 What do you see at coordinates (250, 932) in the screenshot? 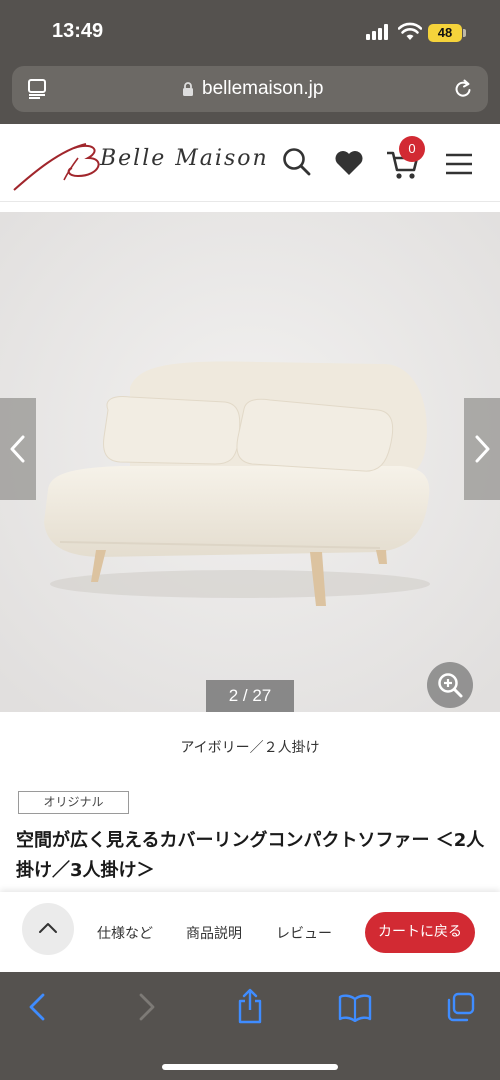
I see `product-sticky-nav: 仕様など 商品説明 レビュー カートに戻る` at bounding box center [250, 932].